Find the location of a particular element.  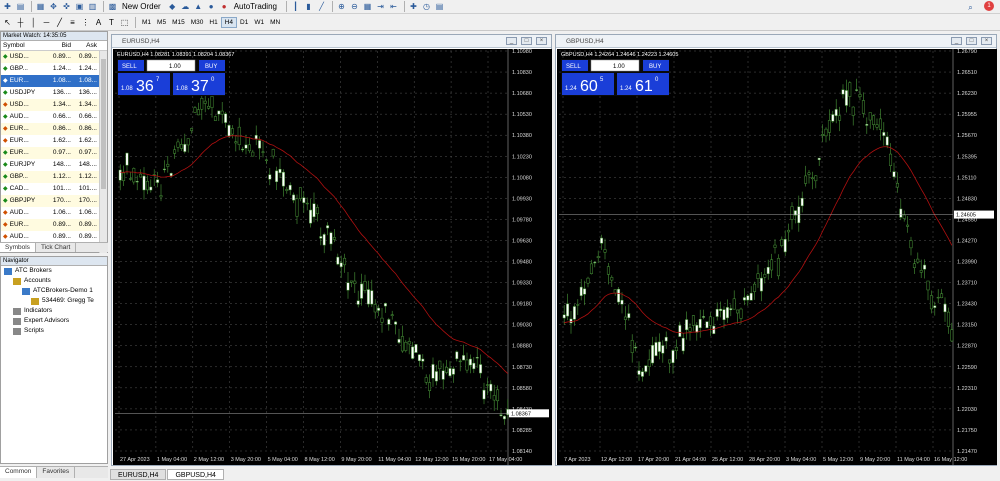

crosshair-icon: ┼ is located at coordinates (20, 22).